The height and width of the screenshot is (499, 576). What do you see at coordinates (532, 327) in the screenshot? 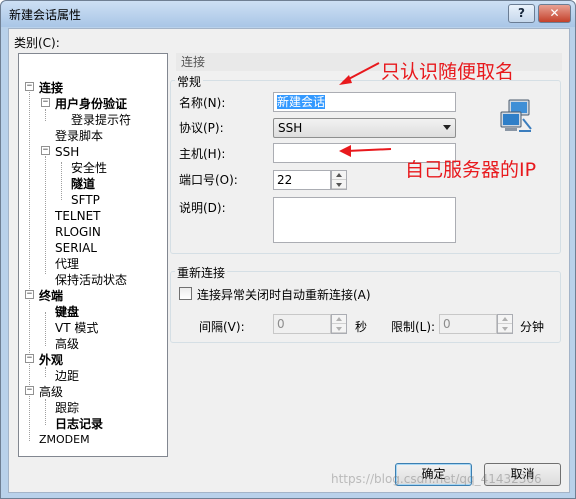
I see `limit-unit: 分钟` at bounding box center [532, 327].